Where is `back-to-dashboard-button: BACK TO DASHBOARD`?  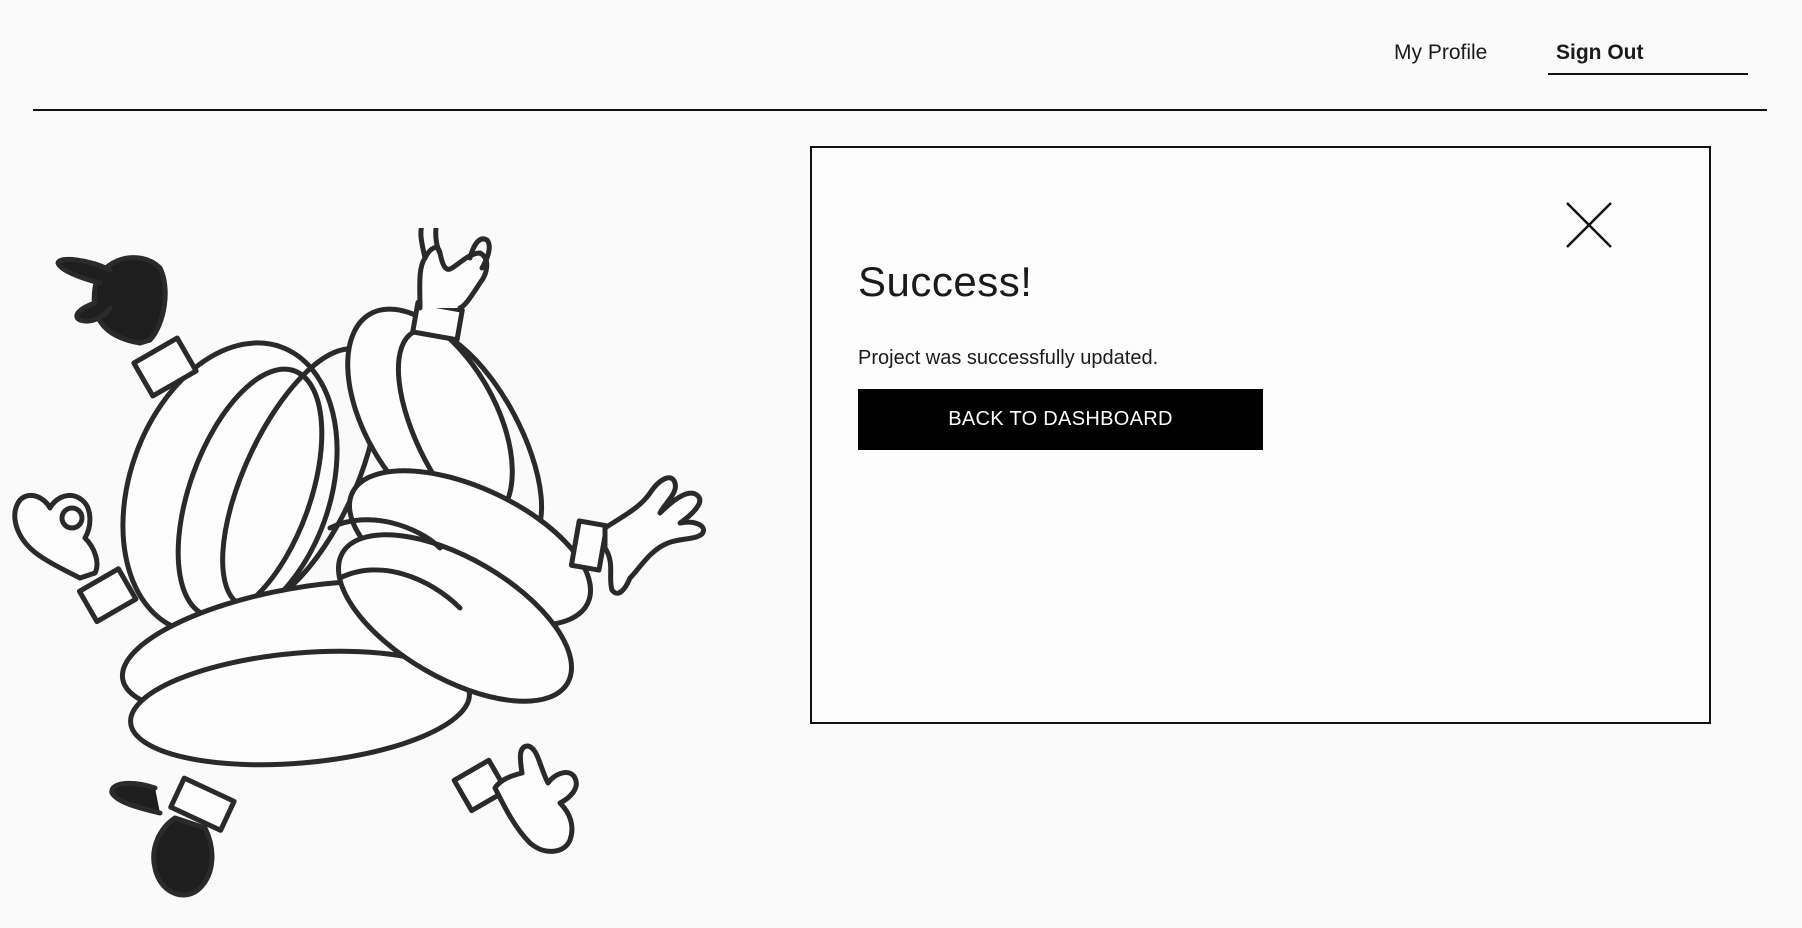
back-to-dashboard-button: BACK TO DASHBOARD is located at coordinates (1060, 419).